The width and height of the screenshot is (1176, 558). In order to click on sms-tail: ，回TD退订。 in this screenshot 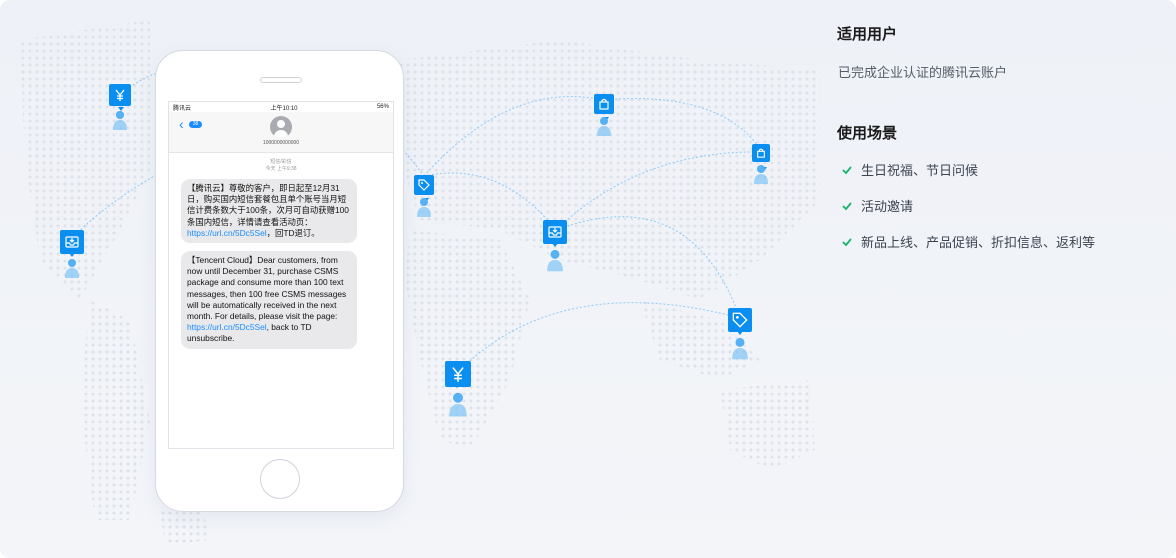, I will do `click(293, 232)`.